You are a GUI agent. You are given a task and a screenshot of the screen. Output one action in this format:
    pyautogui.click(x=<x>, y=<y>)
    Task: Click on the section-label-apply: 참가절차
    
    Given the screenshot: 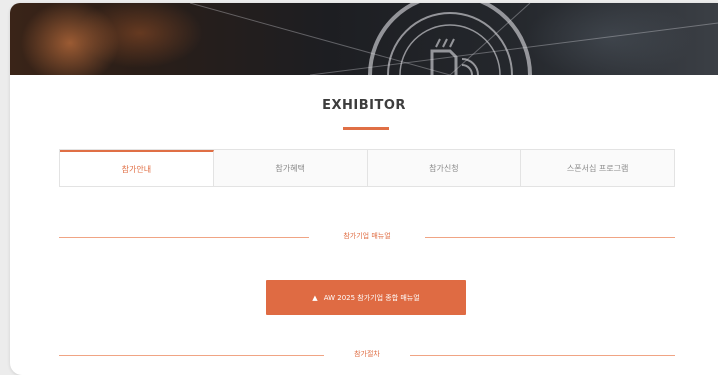 What is the action you would take?
    pyautogui.click(x=367, y=354)
    